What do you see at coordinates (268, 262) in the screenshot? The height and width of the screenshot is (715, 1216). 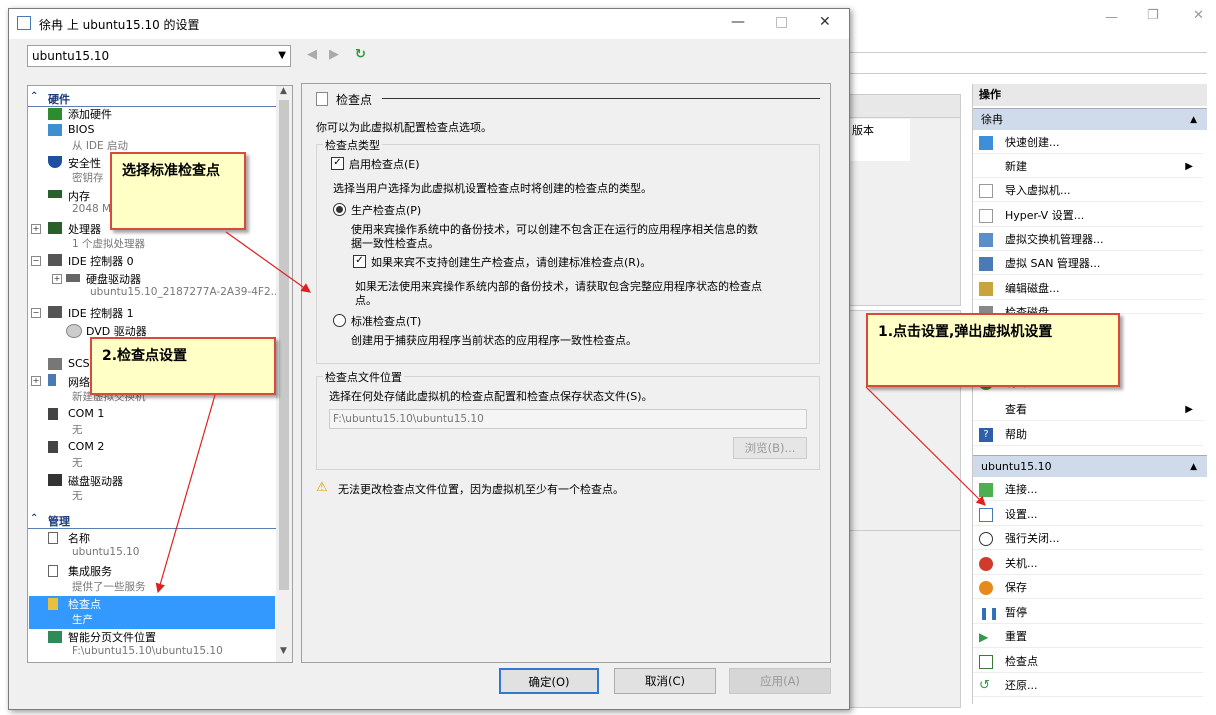 I see `arrow-to-standard-radio` at bounding box center [268, 262].